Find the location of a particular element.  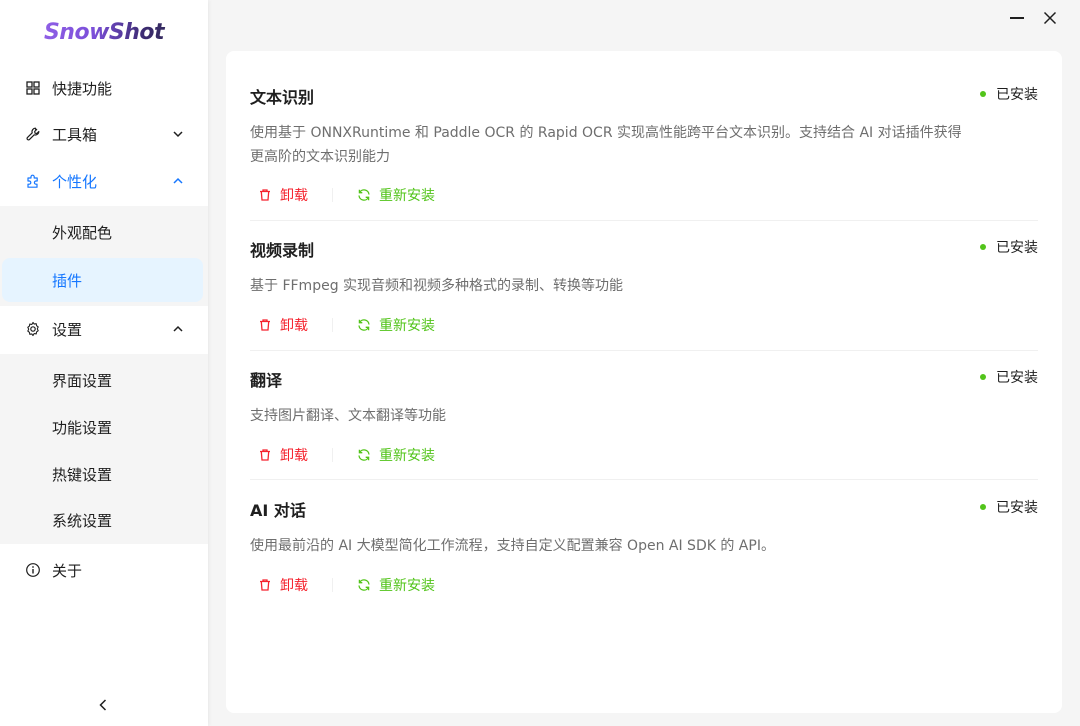

sidebar-item-label: 界面设置 is located at coordinates (82, 380).